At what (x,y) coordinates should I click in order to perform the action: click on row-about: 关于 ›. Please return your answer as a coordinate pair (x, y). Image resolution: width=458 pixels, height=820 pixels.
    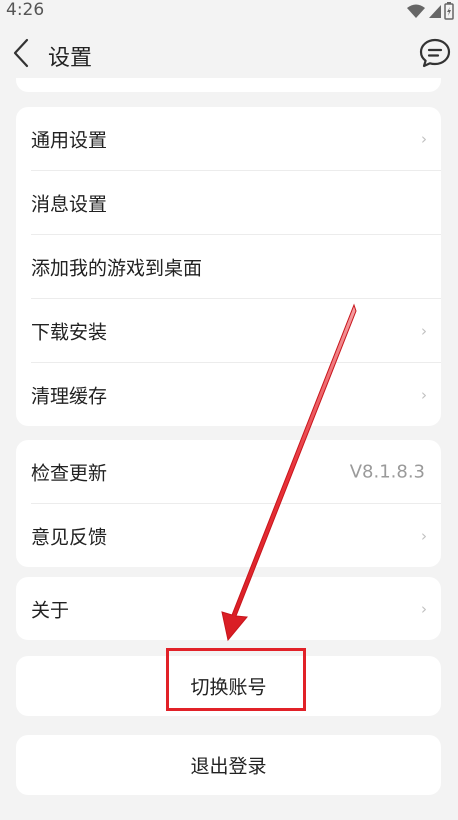
    Looking at the image, I should click on (228, 608).